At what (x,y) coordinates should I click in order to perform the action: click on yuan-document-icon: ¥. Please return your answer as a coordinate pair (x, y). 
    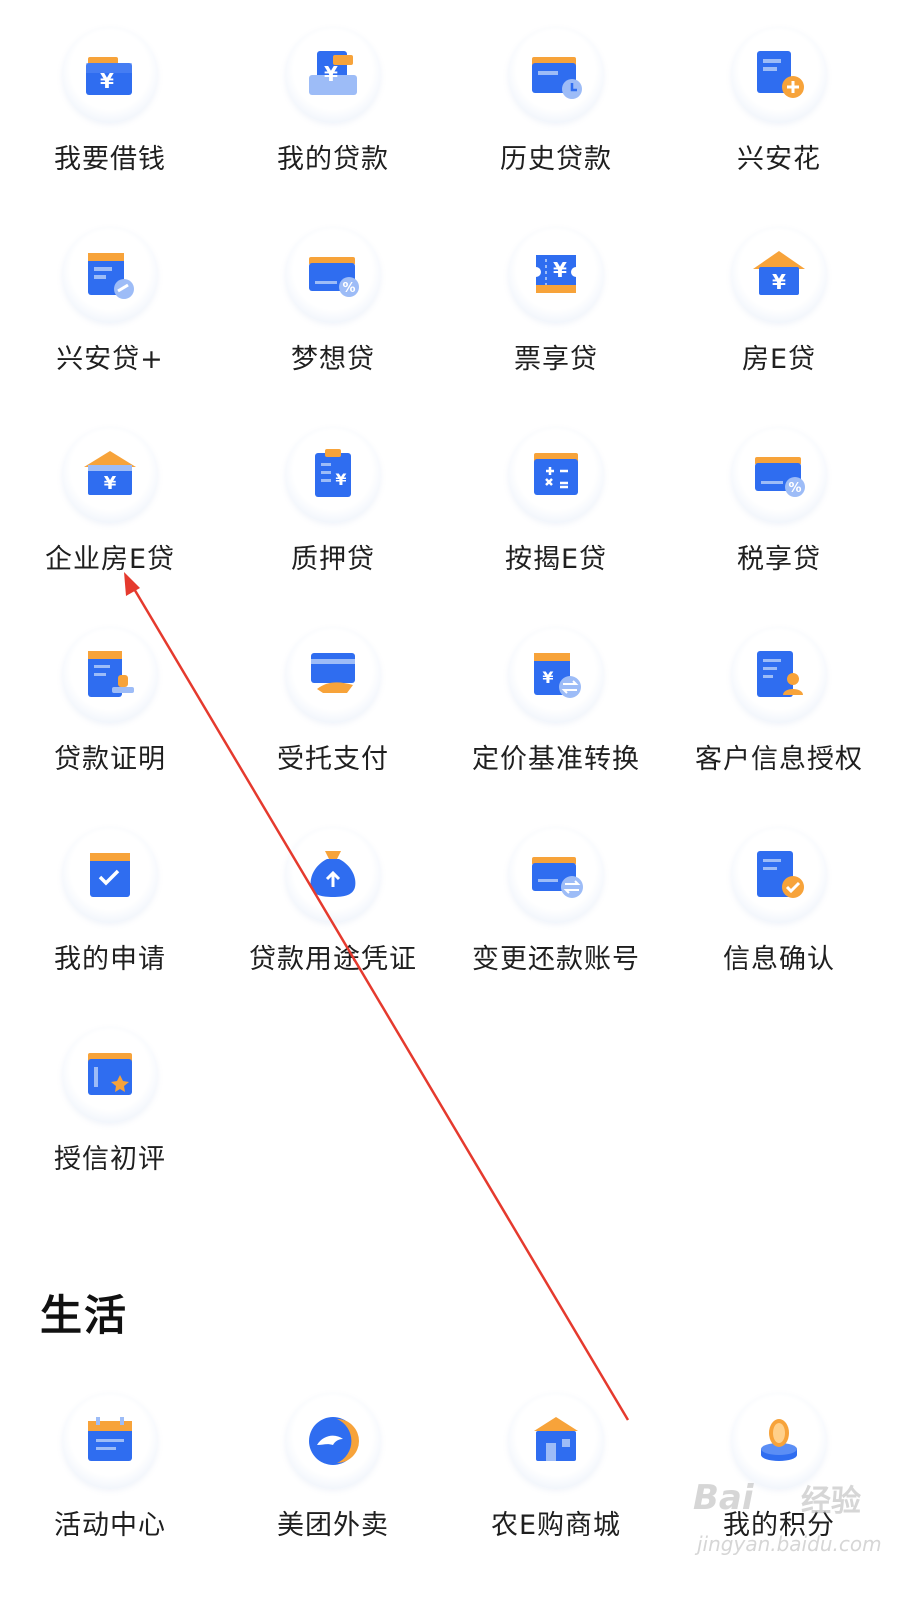
    Looking at the image, I should click on (333, 75).